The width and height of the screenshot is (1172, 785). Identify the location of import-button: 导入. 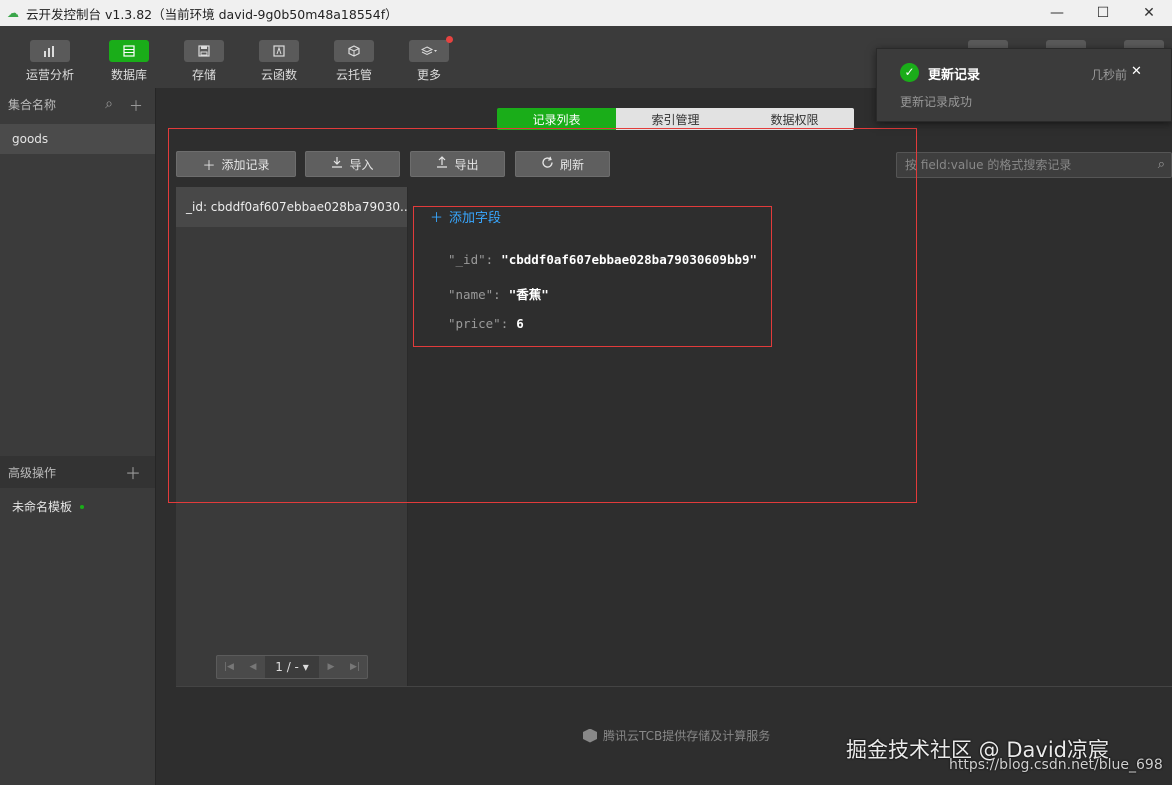
(352, 164).